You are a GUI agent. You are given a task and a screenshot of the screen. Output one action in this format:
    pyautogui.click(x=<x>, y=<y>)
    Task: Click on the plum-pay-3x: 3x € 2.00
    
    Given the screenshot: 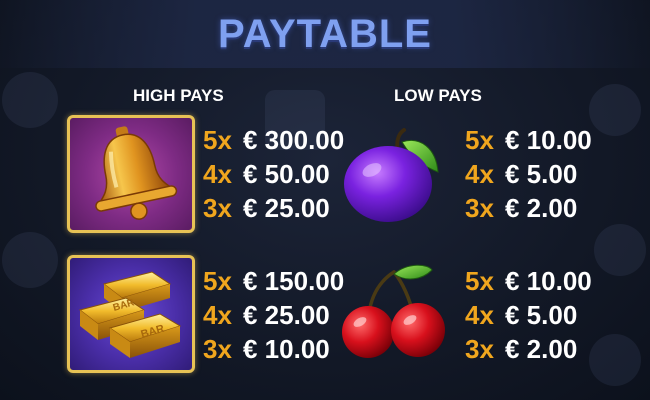 What is the action you would take?
    pyautogui.click(x=521, y=208)
    